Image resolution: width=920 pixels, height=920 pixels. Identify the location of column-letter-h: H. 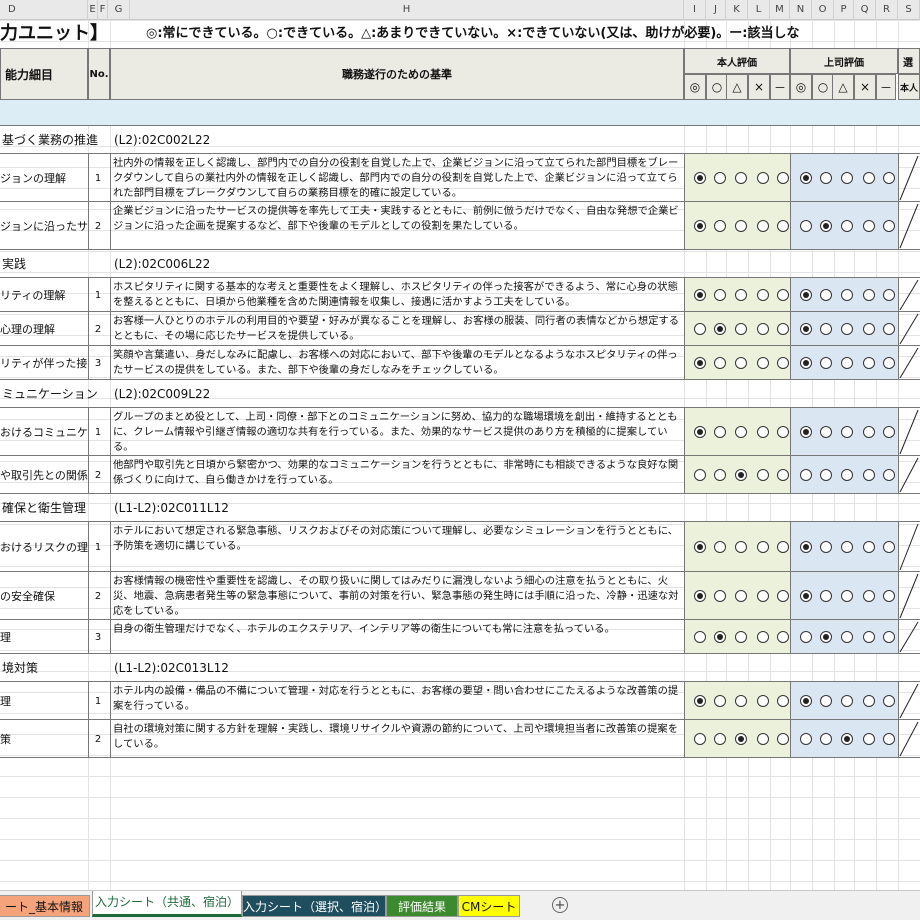
(407, 10).